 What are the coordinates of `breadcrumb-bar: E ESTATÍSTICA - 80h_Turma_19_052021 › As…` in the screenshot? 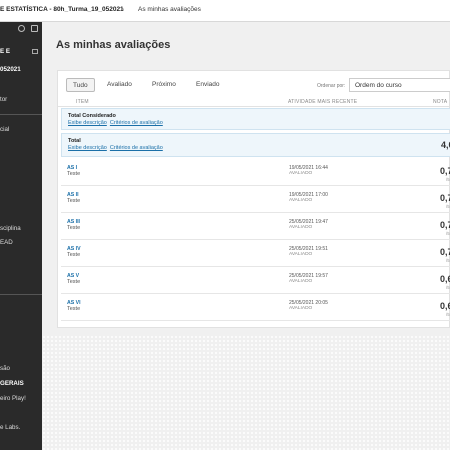 It's located at (225, 11).